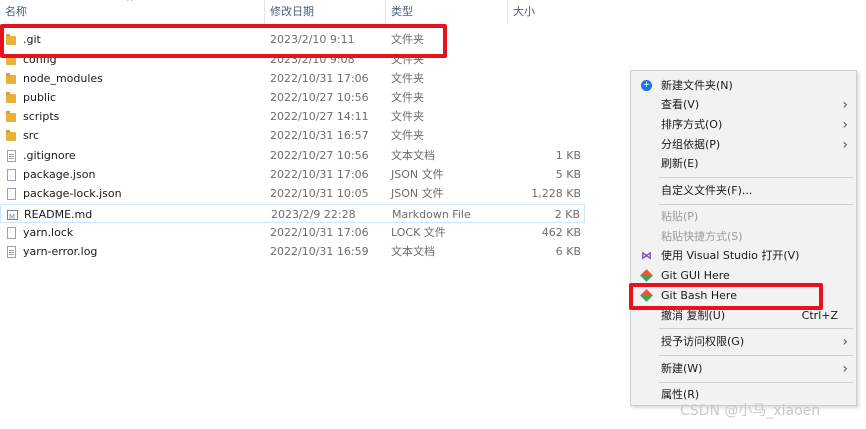  Describe the element at coordinates (743, 125) in the screenshot. I see `menu-item-sort: 排序方式(O) ›` at that location.